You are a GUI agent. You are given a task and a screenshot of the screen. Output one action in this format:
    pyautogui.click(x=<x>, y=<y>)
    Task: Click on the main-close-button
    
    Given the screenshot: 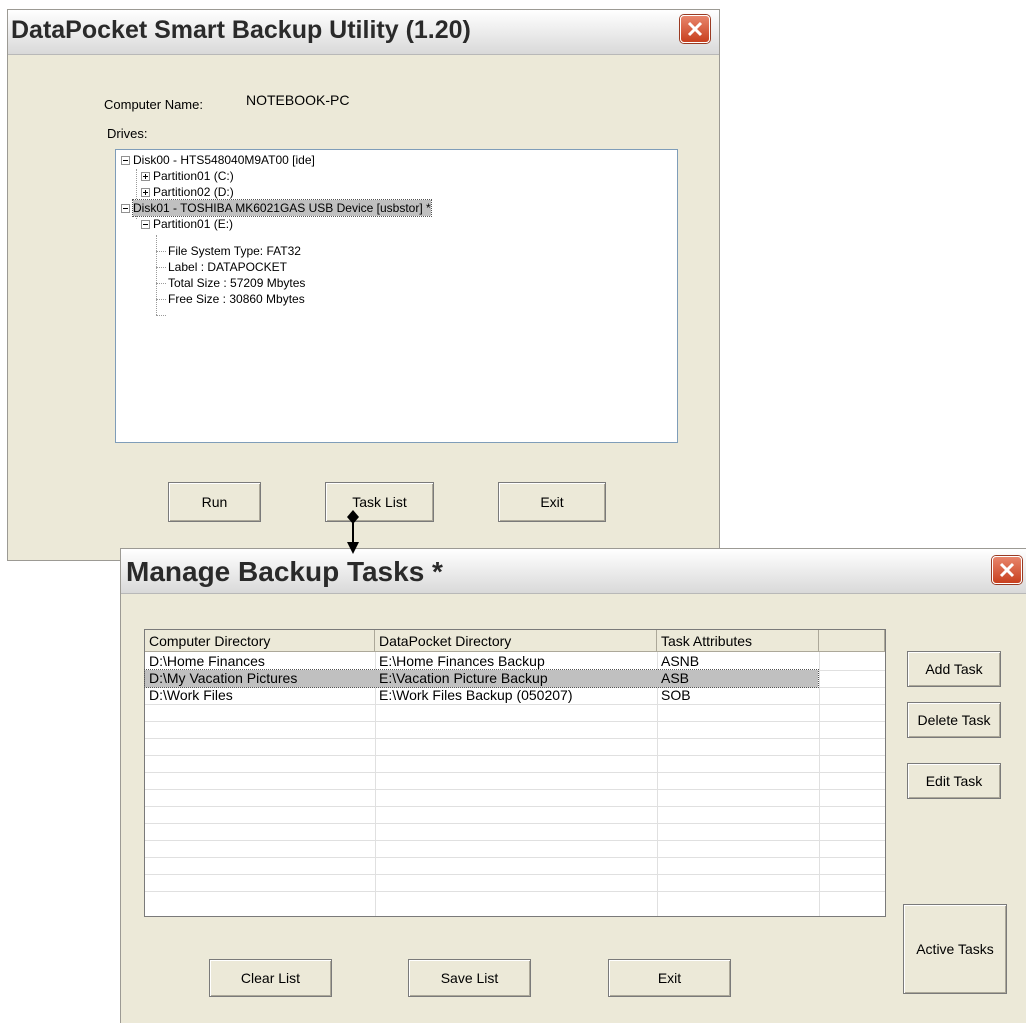 What is the action you would take?
    pyautogui.click(x=695, y=29)
    